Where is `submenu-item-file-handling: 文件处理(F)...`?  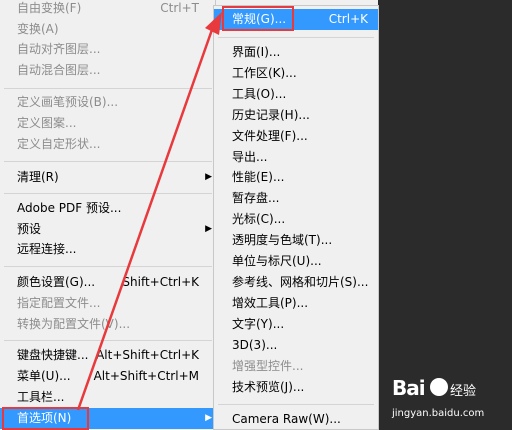
submenu-item-file-handling: 文件处理(F)... is located at coordinates (296, 136).